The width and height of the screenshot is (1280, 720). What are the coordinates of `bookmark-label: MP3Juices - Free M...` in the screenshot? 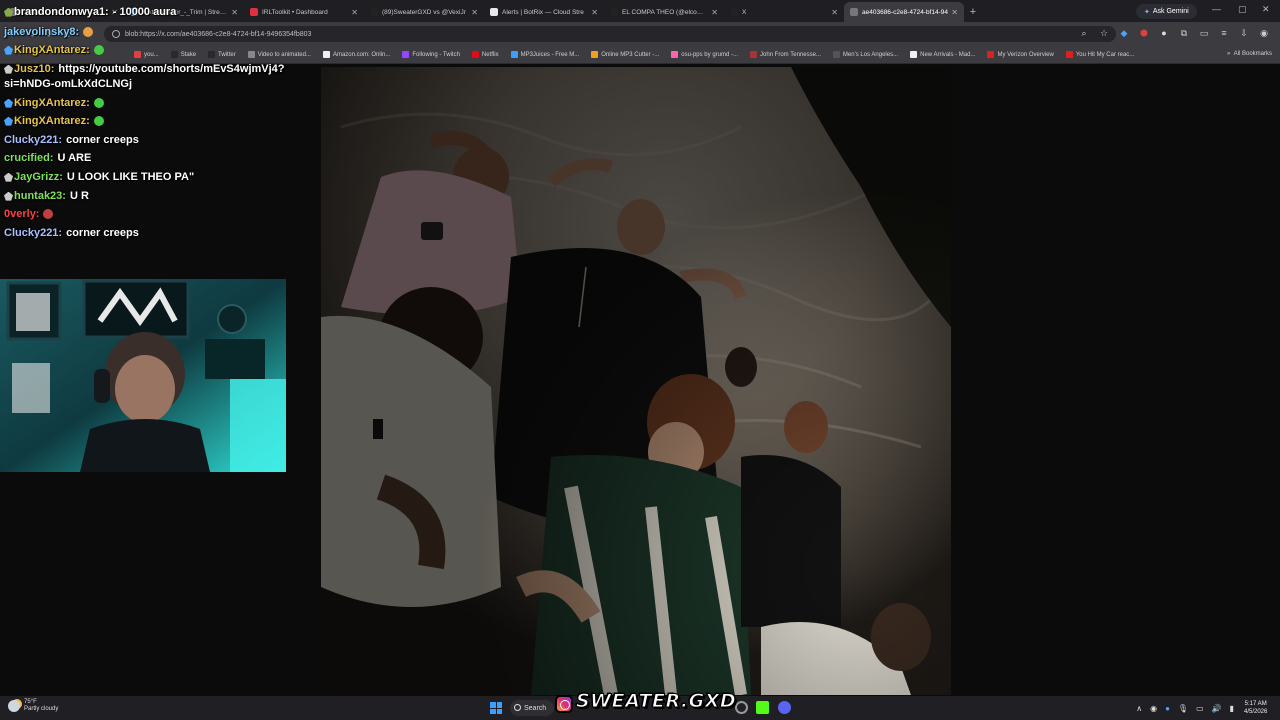 It's located at (550, 54).